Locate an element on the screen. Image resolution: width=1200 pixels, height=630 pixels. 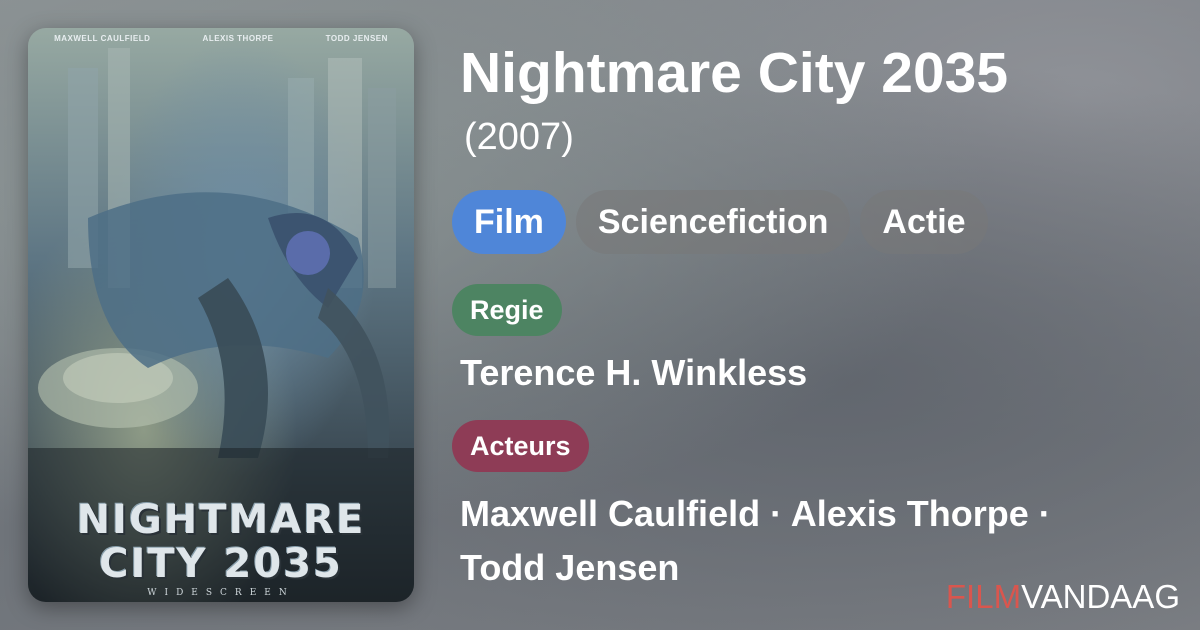
poster-footer-text: WIDESCREEN is located at coordinates (221, 593).